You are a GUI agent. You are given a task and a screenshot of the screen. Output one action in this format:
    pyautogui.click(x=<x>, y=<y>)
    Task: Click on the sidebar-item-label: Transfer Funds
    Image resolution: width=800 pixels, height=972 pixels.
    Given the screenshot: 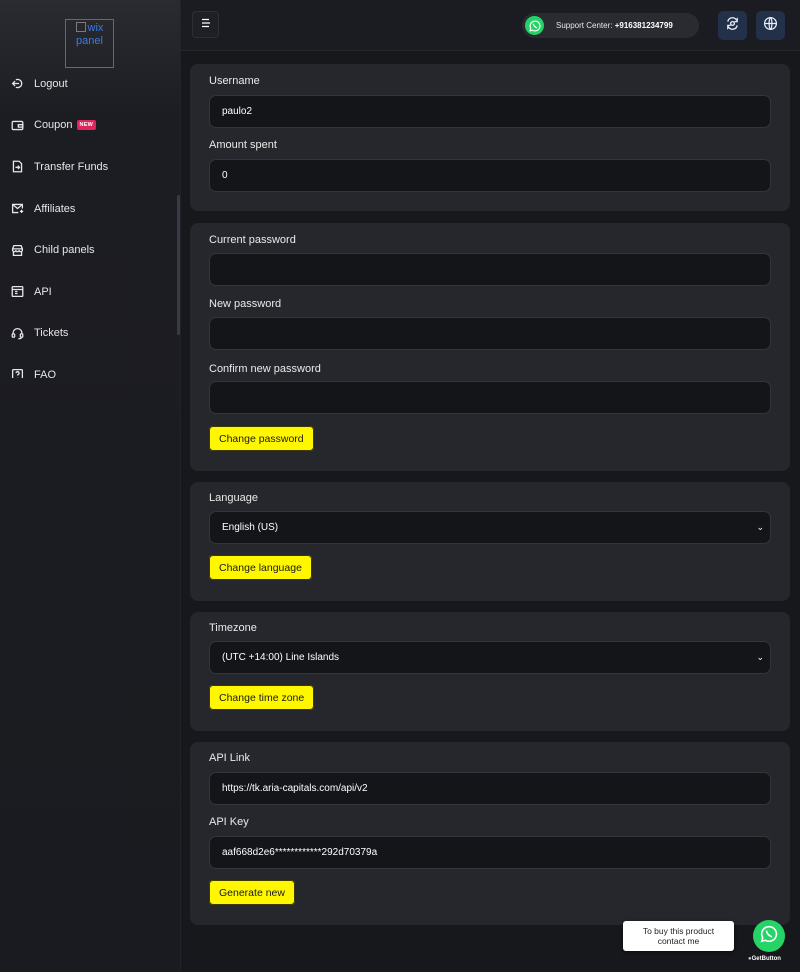 What is the action you would take?
    pyautogui.click(x=71, y=166)
    